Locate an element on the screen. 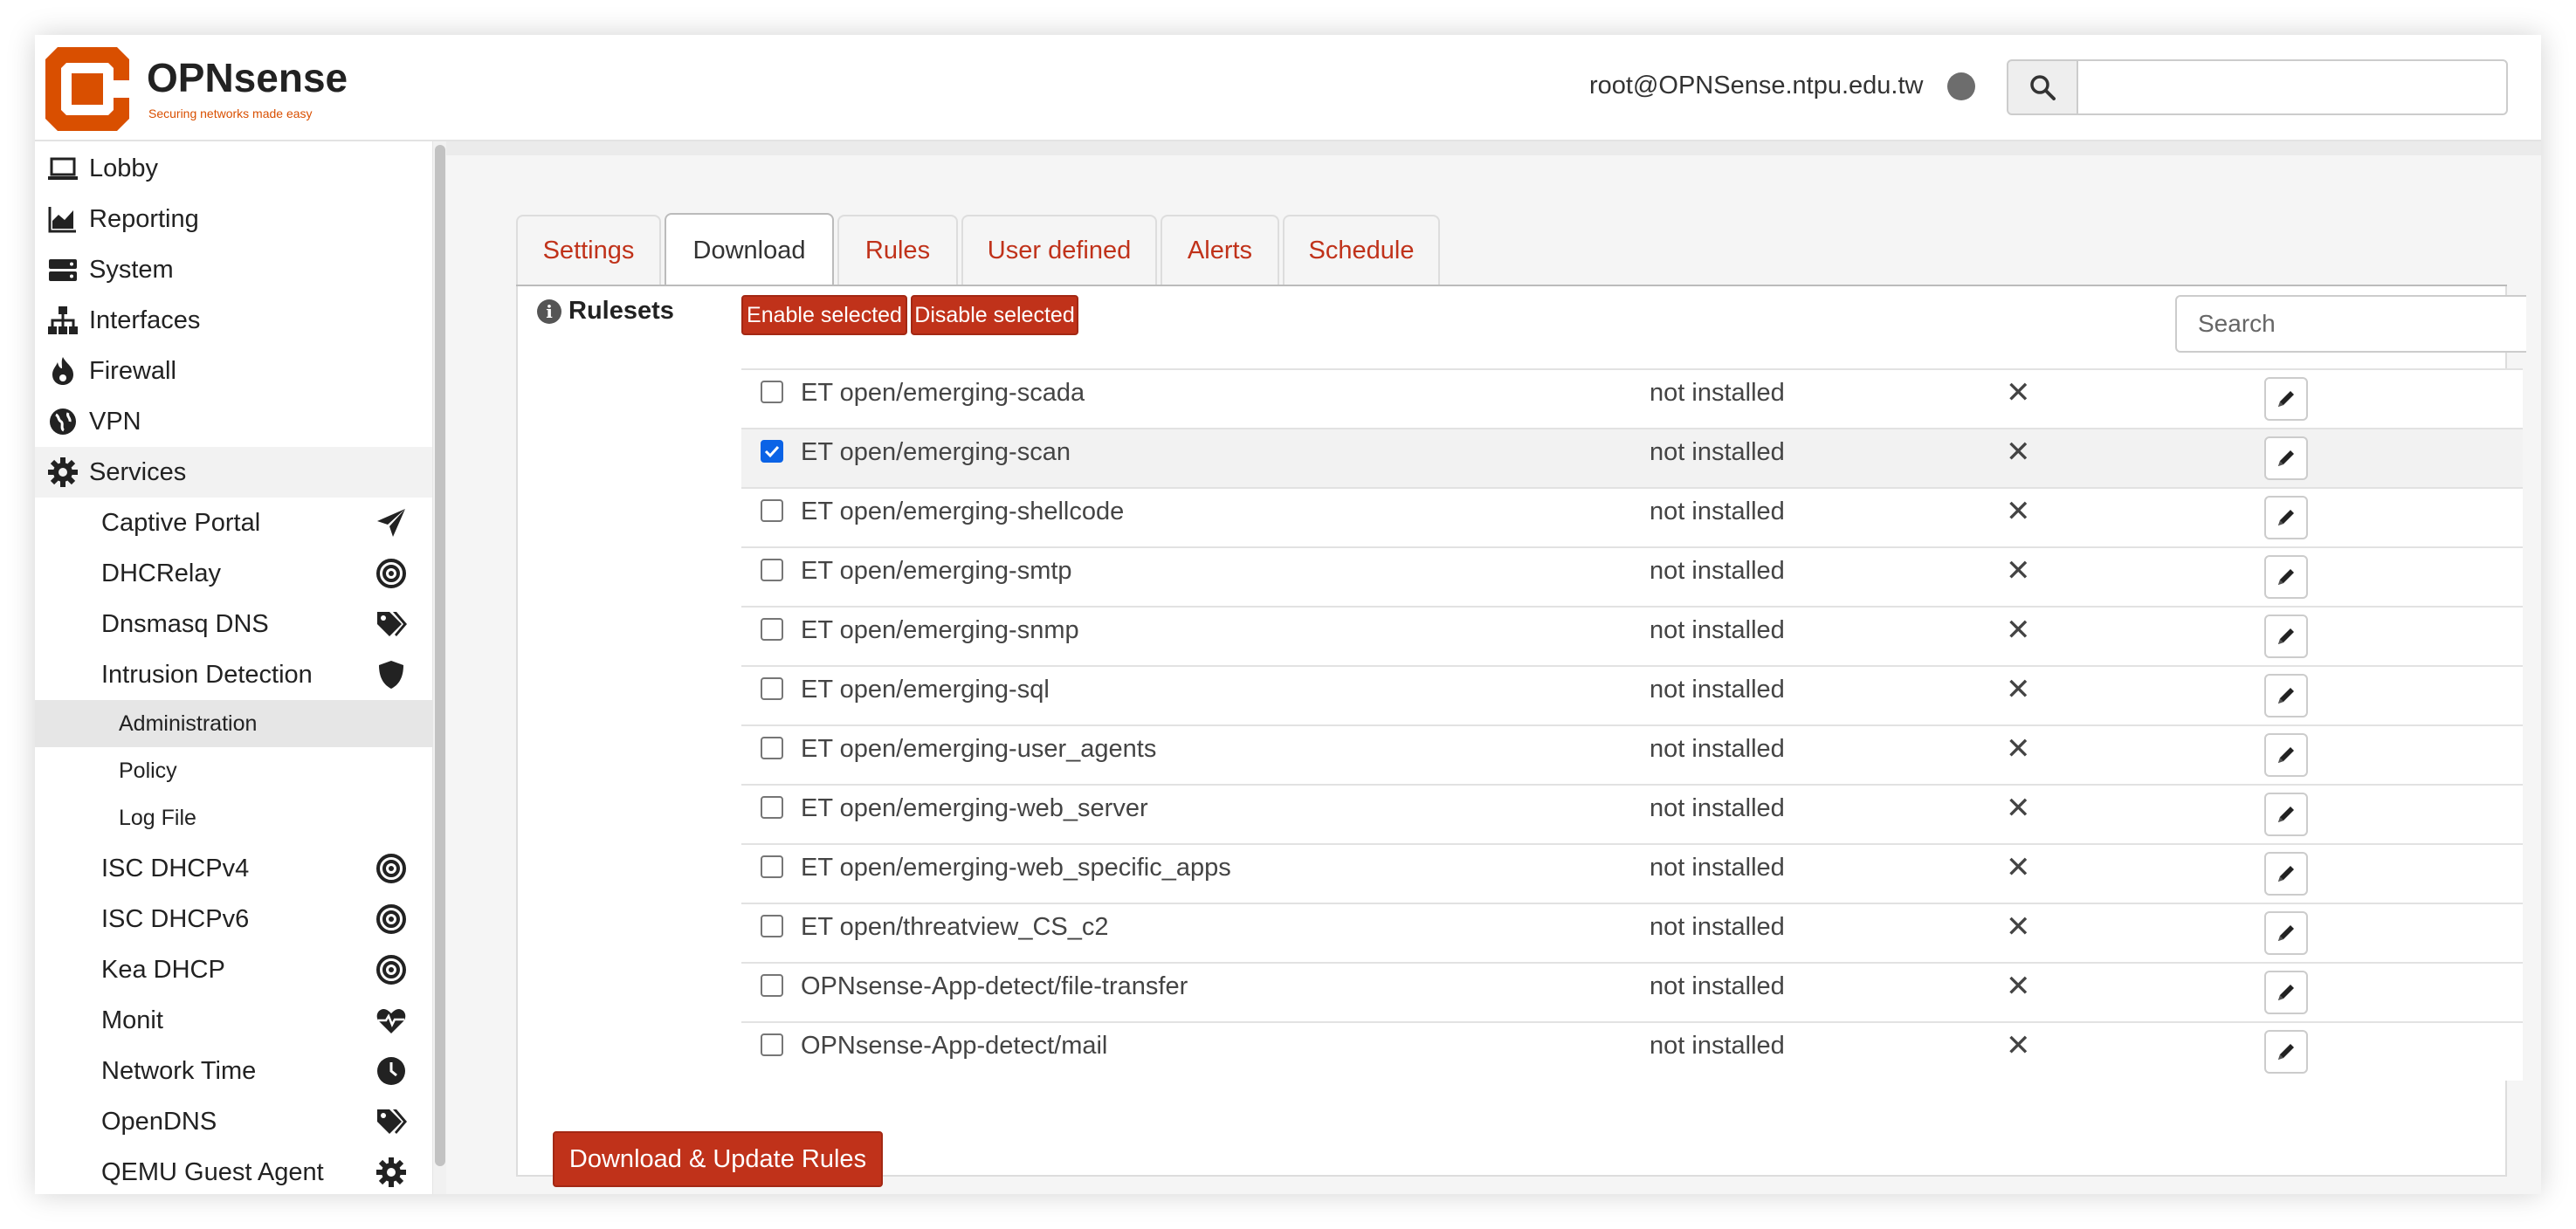 This screenshot has height=1229, width=2576. sidebar-item-intrusion-detection: Intrusion Detection is located at coordinates (233, 674).